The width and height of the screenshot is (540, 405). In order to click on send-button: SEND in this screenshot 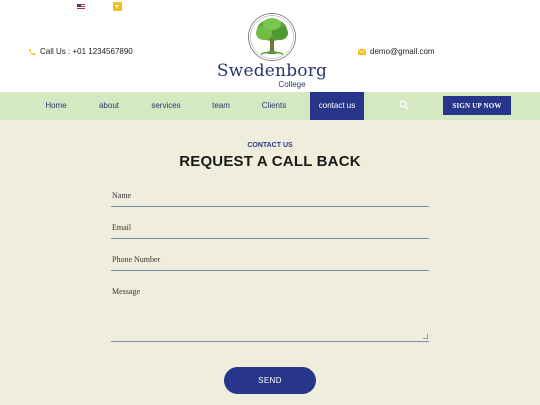, I will do `click(270, 380)`.